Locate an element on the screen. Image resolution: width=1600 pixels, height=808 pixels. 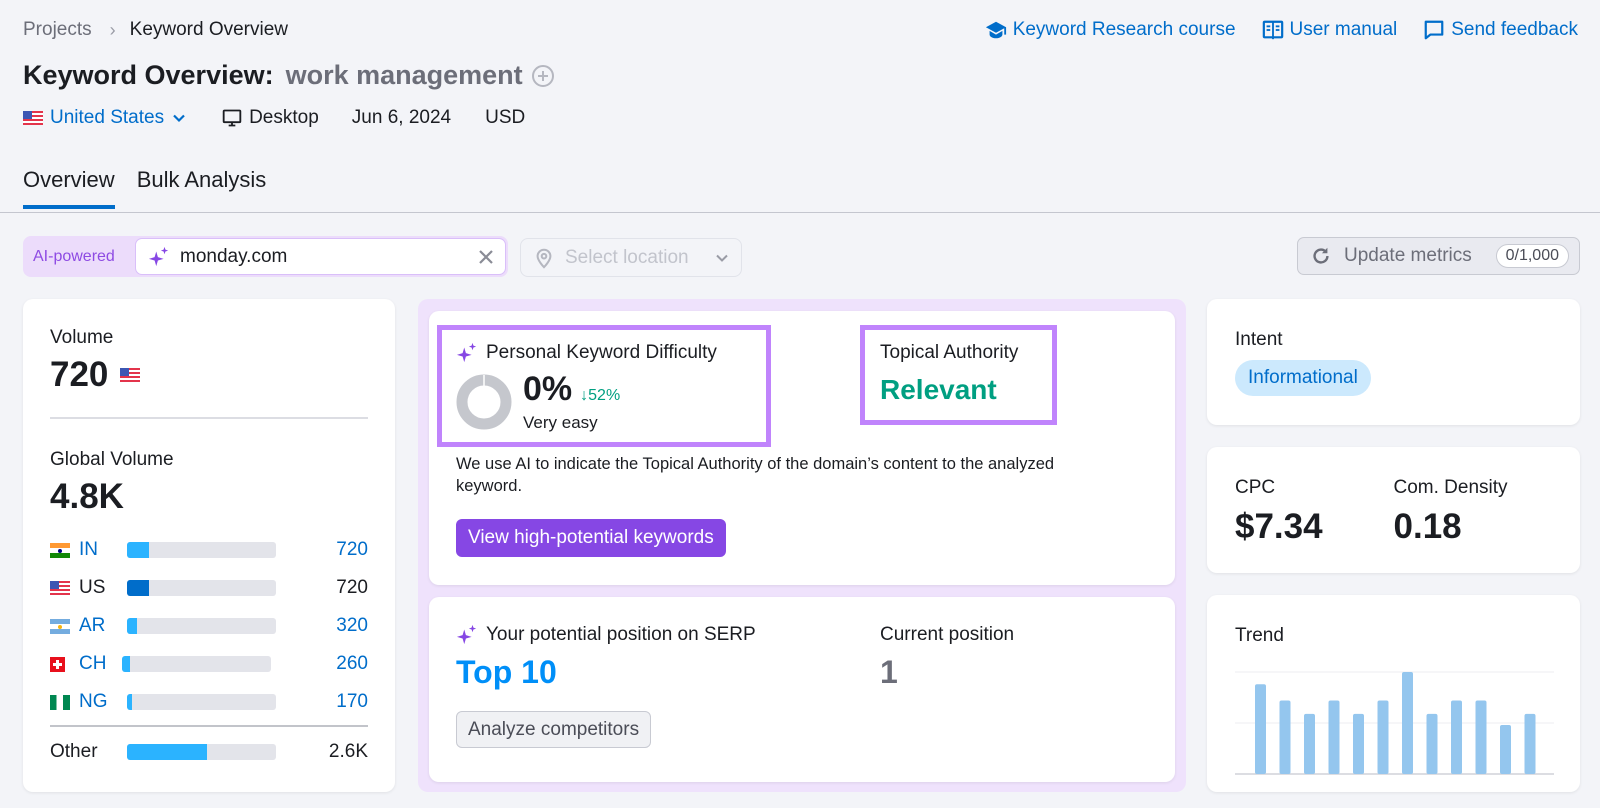
title-prefix: Keyword Overview: is located at coordinates (148, 75).